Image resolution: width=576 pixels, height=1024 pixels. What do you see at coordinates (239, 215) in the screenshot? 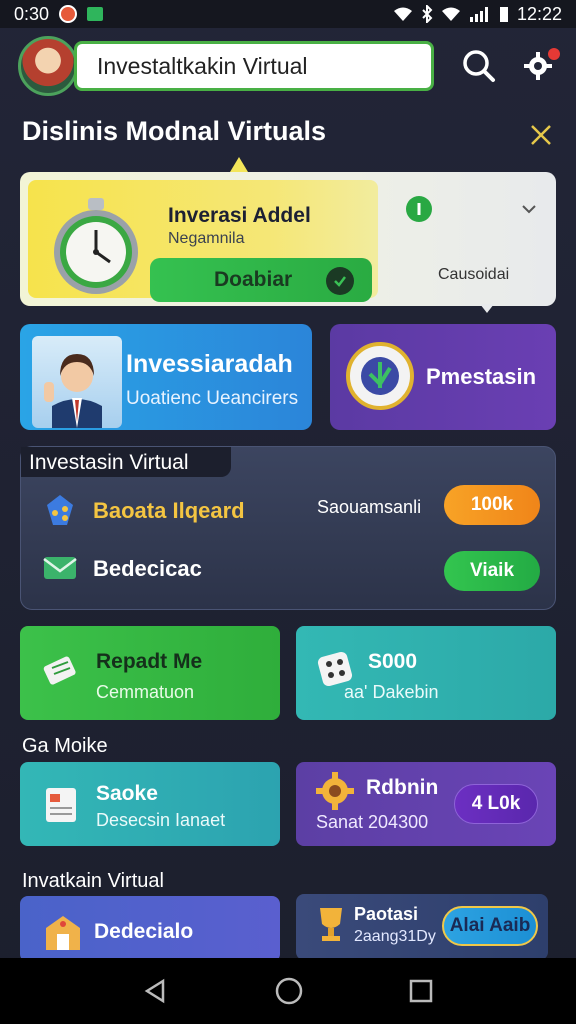
I see `hero-title: Inverasi Addel` at bounding box center [239, 215].